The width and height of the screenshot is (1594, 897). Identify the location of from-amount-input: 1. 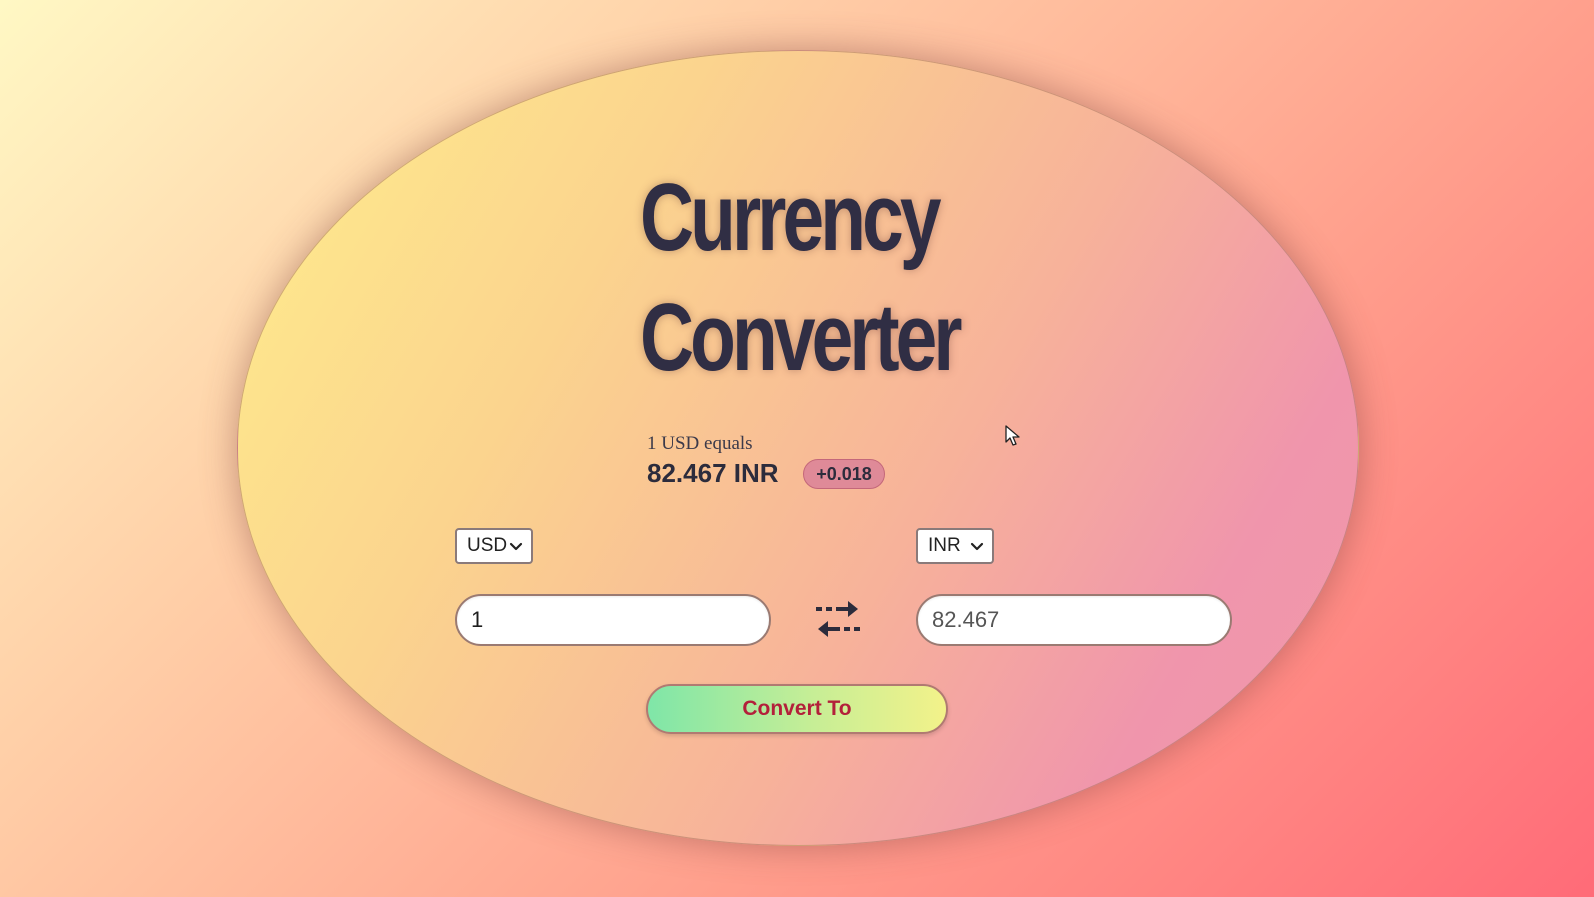
(613, 620).